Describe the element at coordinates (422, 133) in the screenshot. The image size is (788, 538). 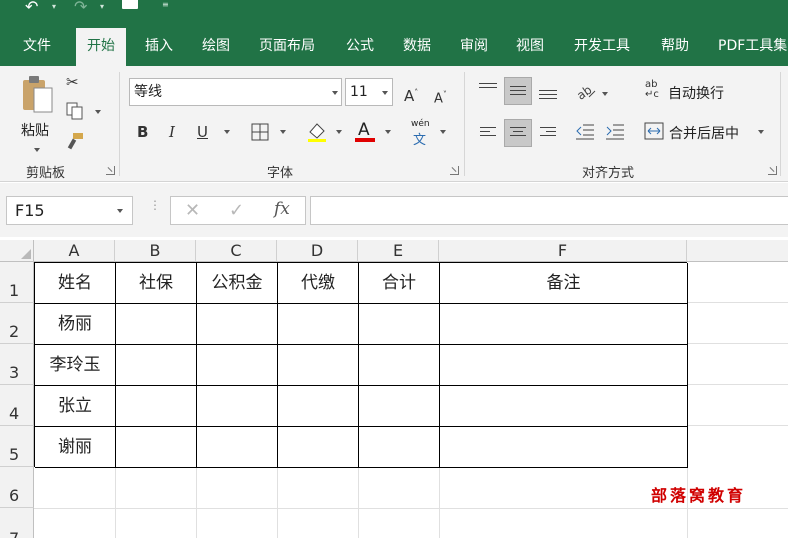
I see `phonetic-guide-button: wén 文` at that location.